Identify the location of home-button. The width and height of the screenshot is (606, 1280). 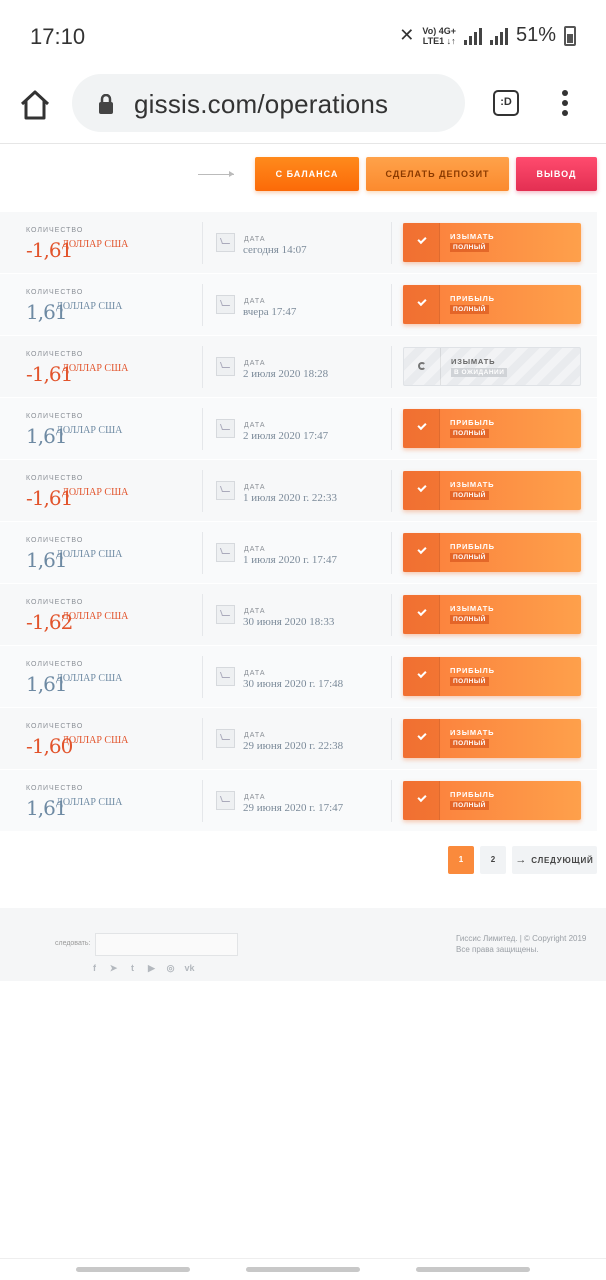
(303, 1269).